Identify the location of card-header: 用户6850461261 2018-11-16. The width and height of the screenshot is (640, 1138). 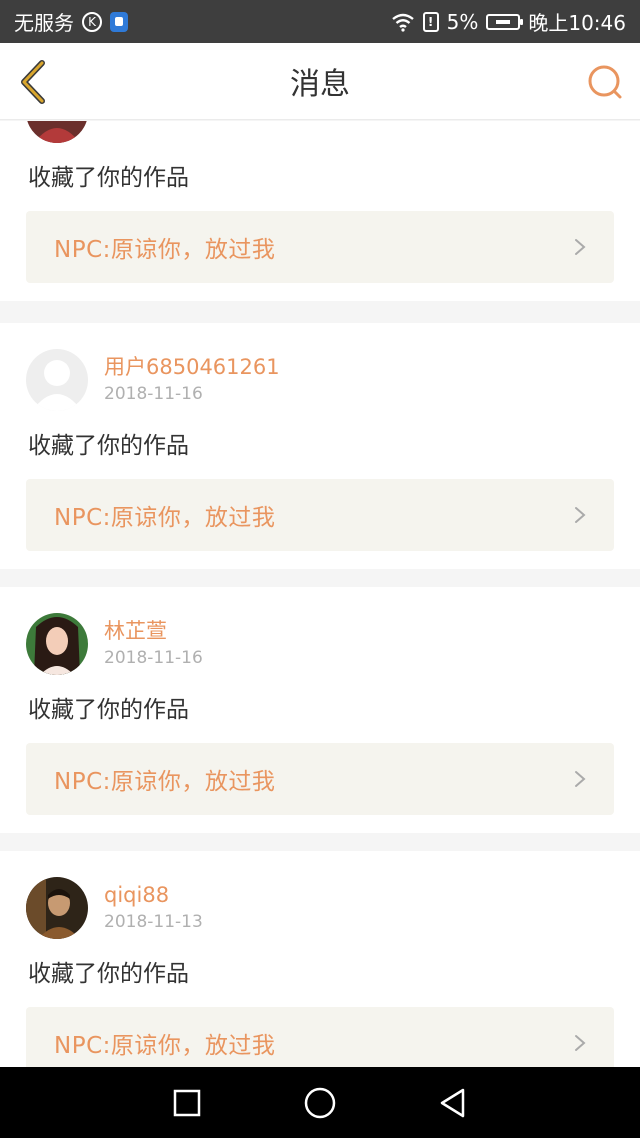
(153, 380).